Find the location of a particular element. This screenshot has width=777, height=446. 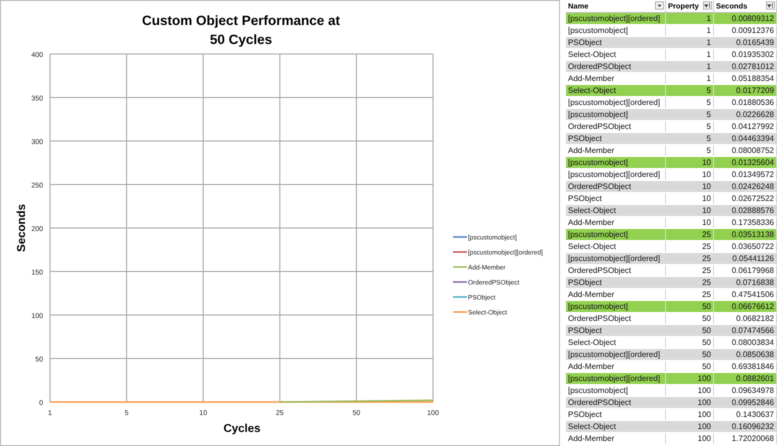

table-cell: 0.01935302 is located at coordinates (745, 54).